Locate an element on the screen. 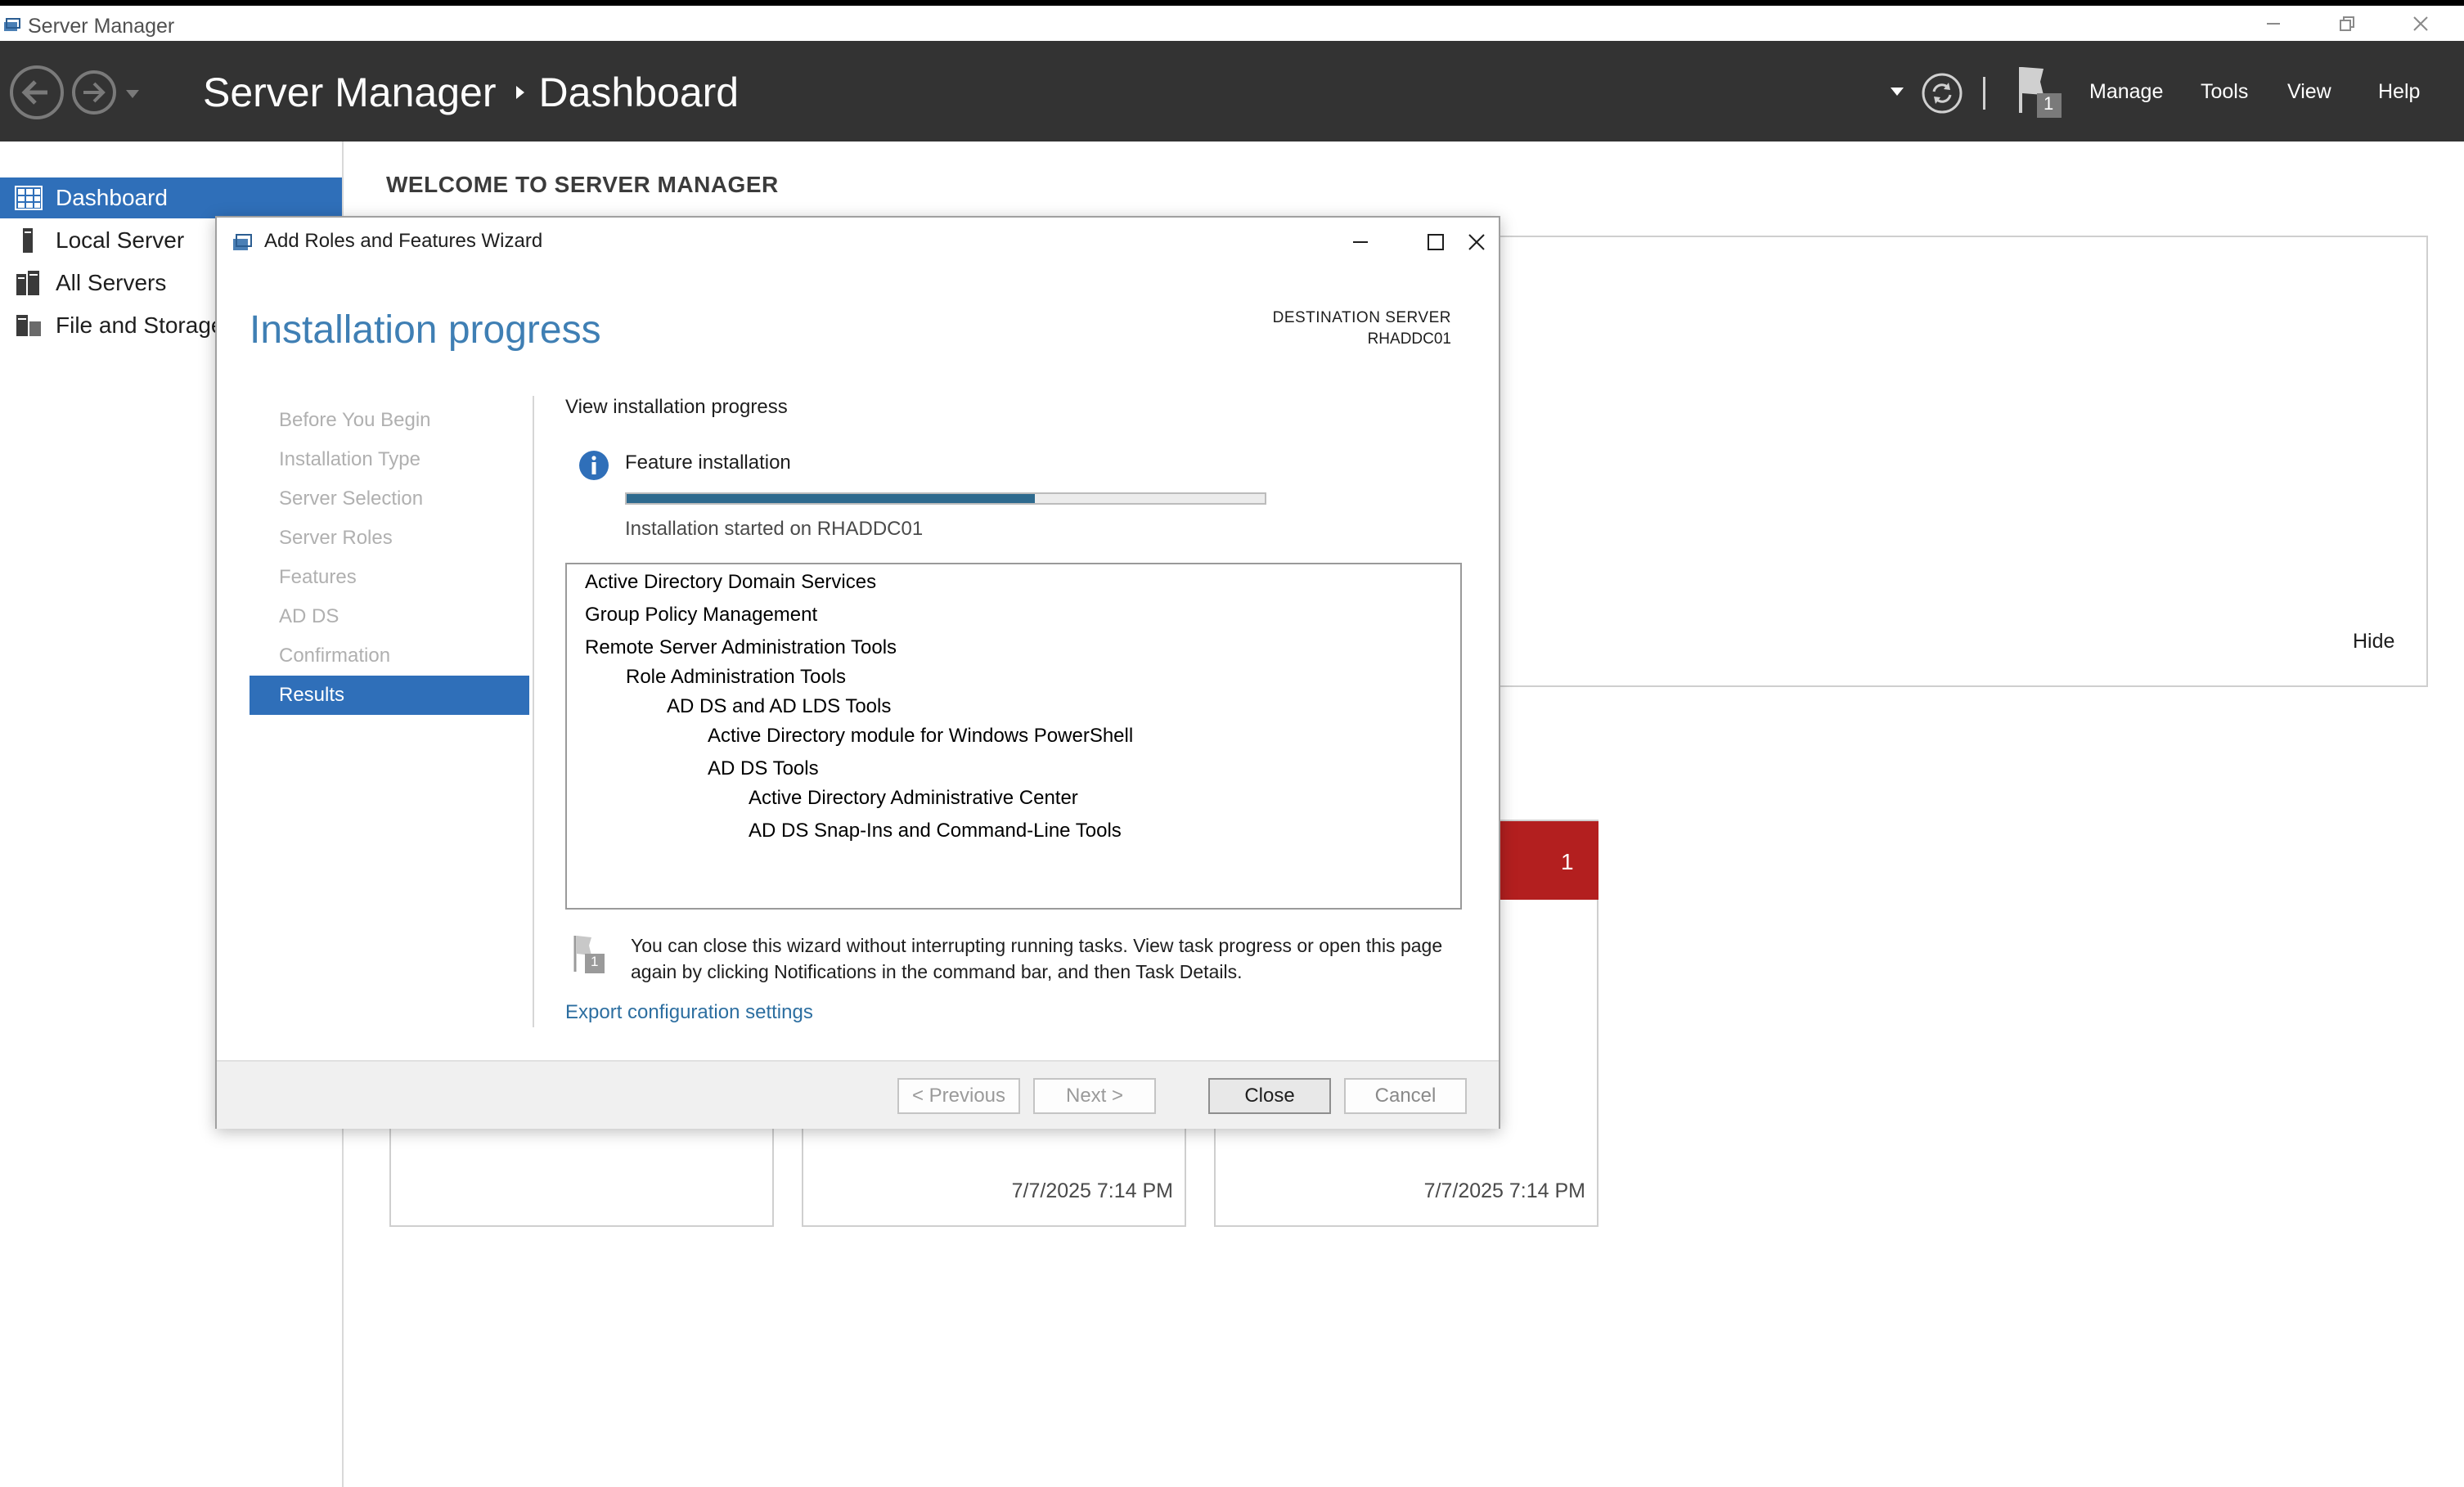  menu-view: View is located at coordinates (2309, 92).